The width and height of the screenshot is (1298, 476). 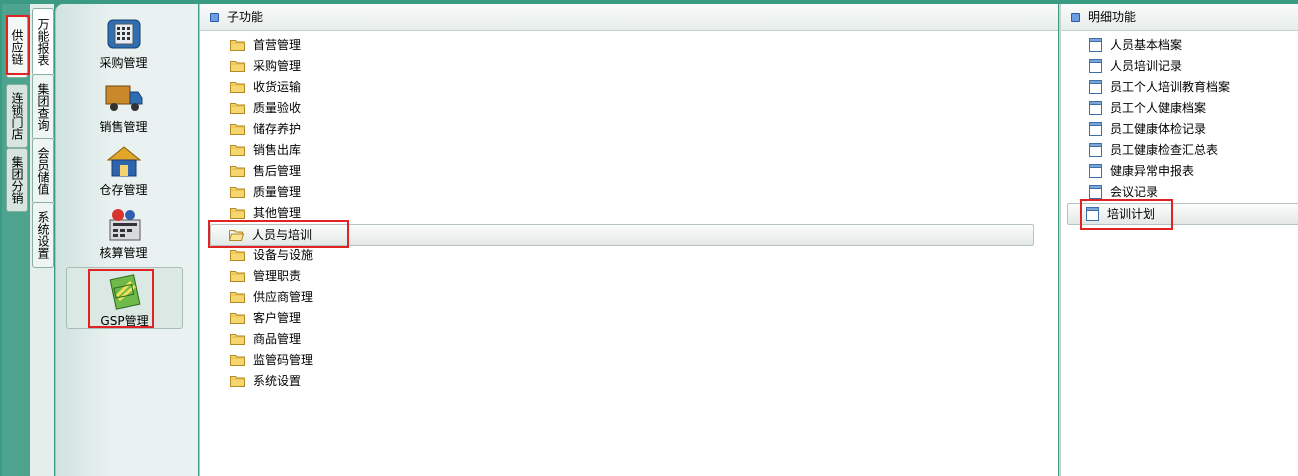 I want to click on subfunction-item: 系统设置, so click(x=265, y=381).